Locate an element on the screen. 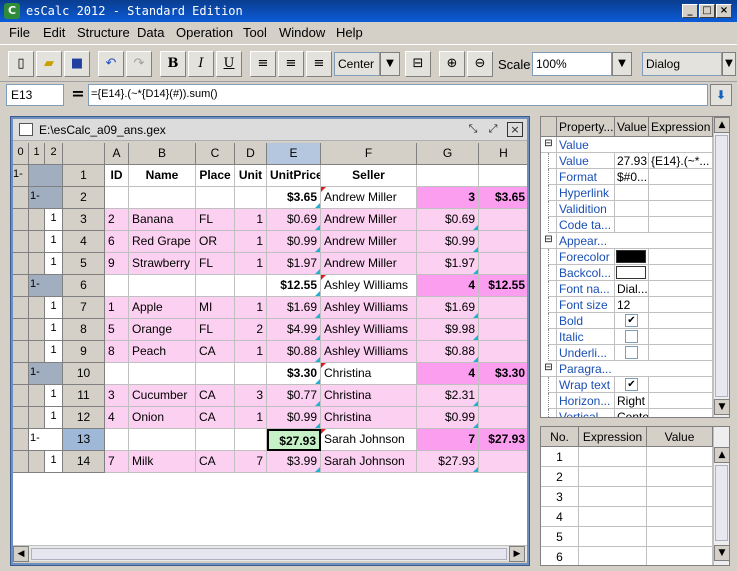  scroll-left-icon: ◀ is located at coordinates (21, 554).